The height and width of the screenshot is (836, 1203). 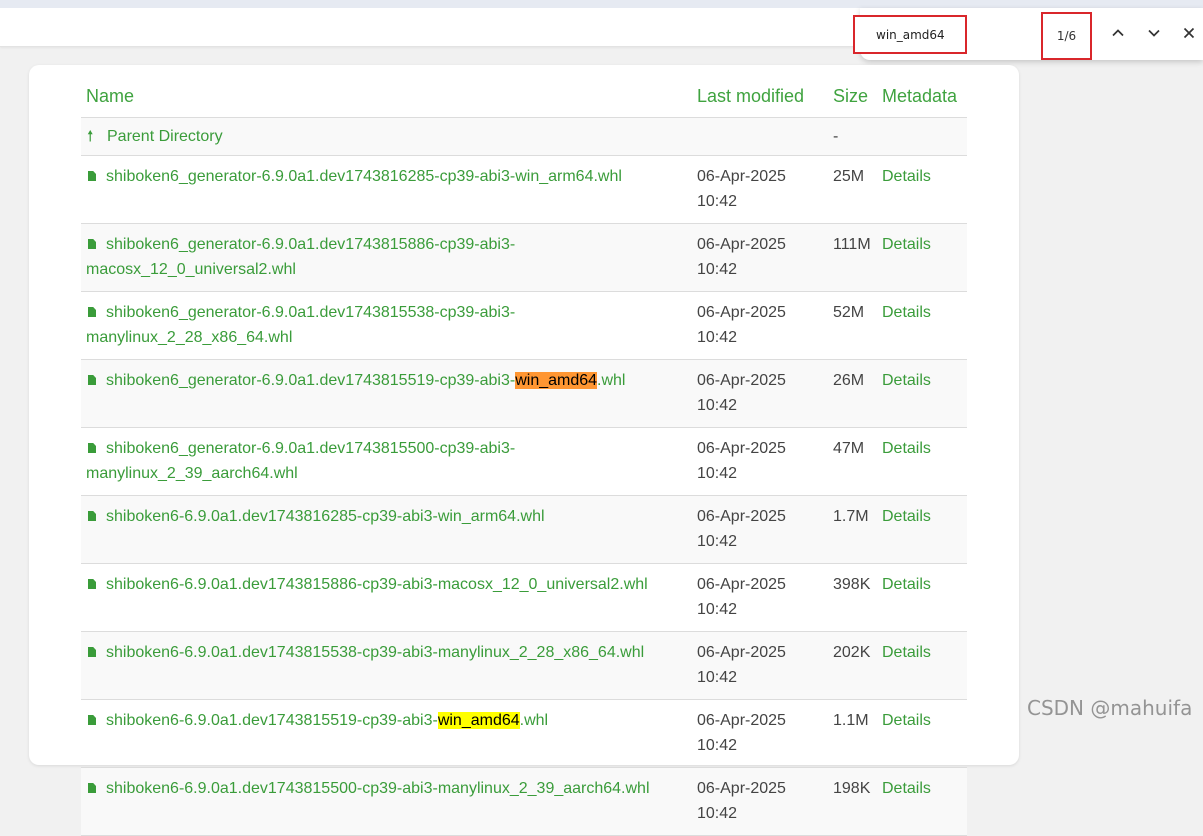 I want to click on column-header-name-label: Name, so click(x=110, y=96).